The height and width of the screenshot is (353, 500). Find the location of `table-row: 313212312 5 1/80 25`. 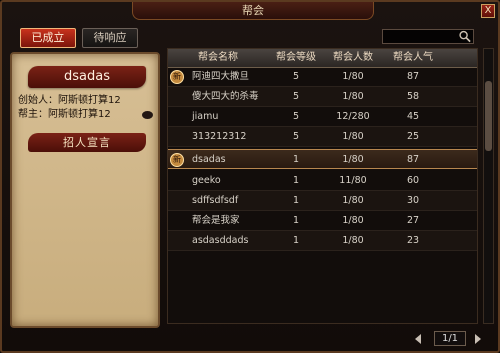

table-row: 313212312 5 1/80 25 is located at coordinates (322, 137).